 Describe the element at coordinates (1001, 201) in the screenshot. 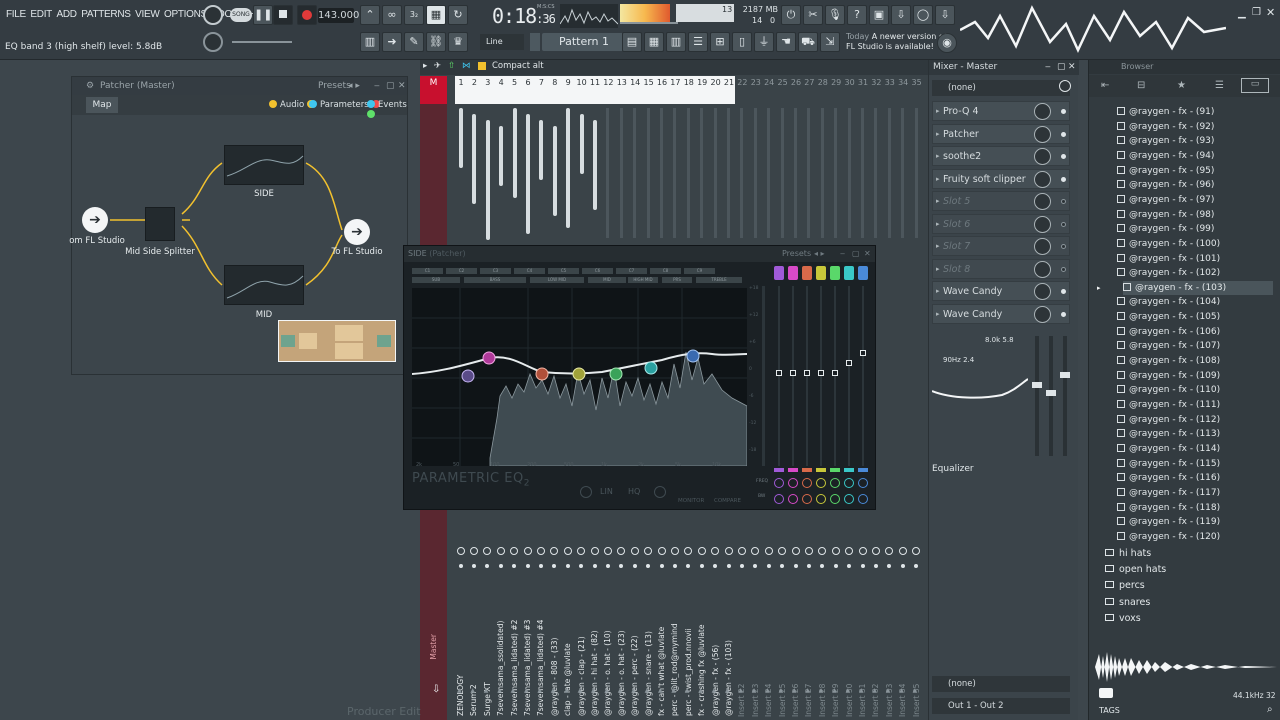

I see `effect-slot: ▸ Slot 5` at that location.